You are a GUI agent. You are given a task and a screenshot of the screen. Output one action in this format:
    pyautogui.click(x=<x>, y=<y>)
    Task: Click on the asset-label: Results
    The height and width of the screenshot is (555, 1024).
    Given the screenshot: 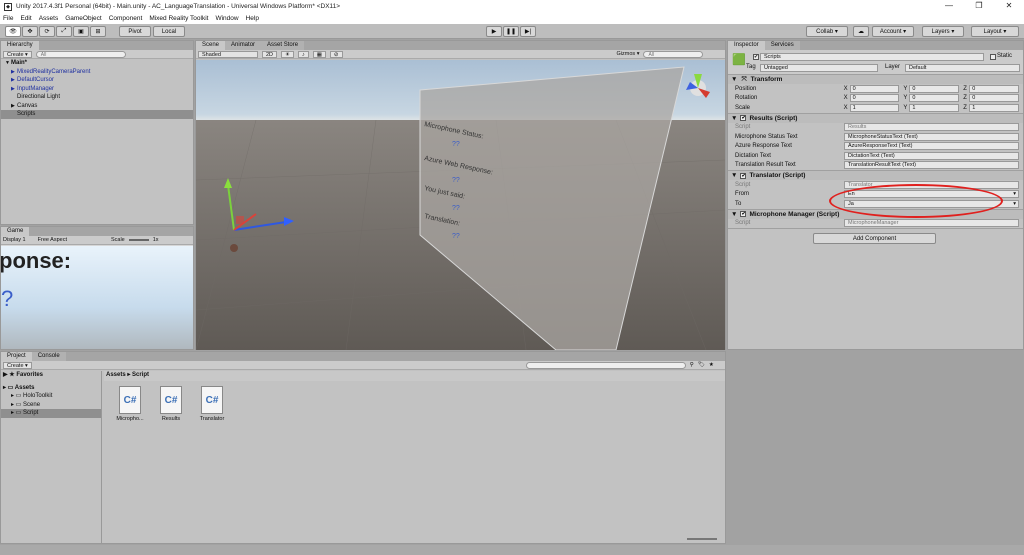 What is the action you would take?
    pyautogui.click(x=171, y=419)
    